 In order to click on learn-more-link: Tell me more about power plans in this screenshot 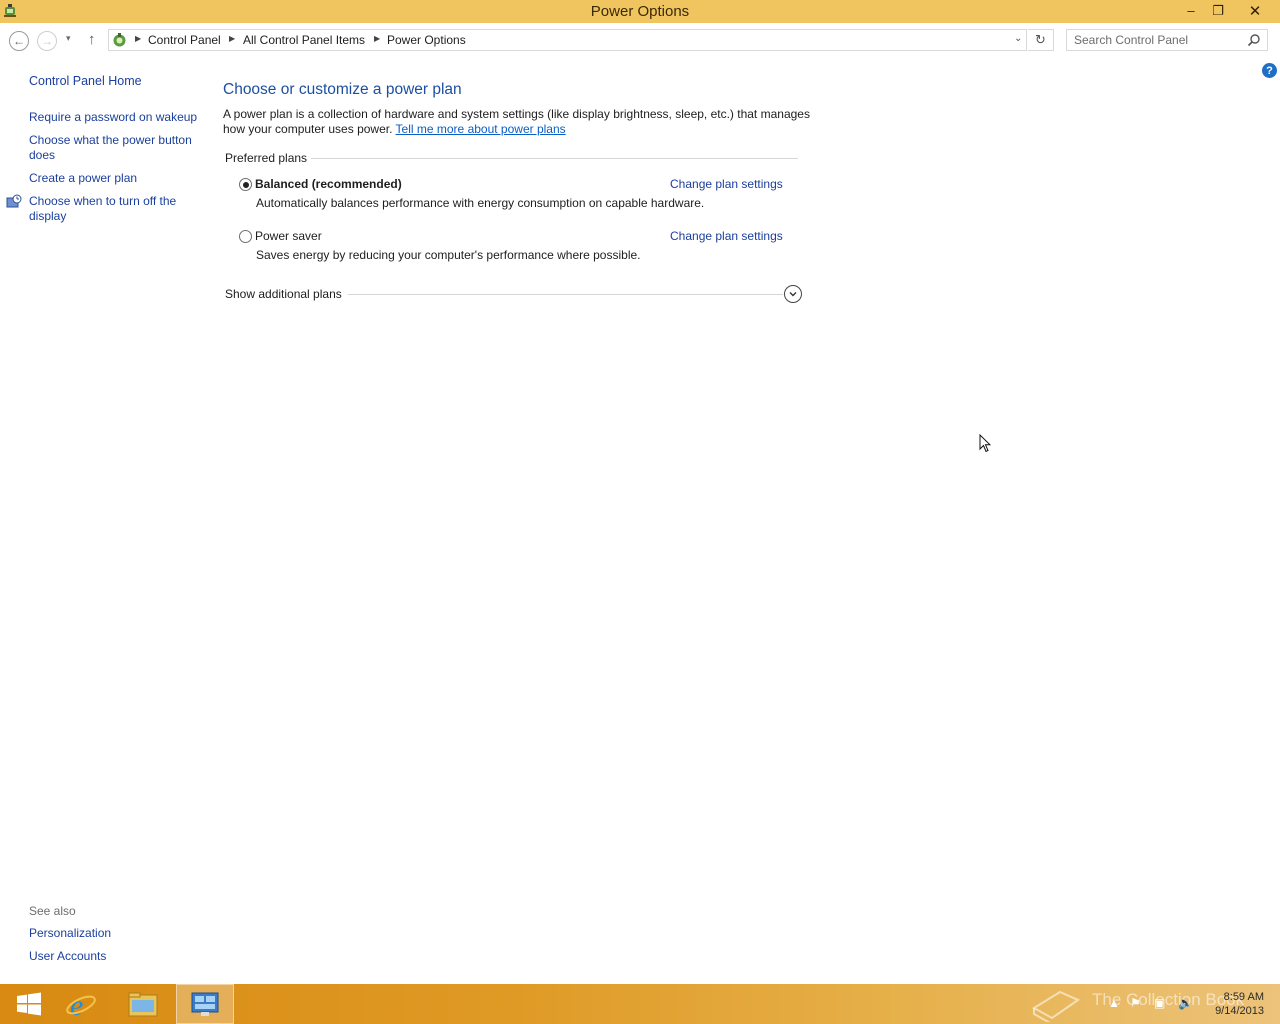, I will do `click(481, 129)`.